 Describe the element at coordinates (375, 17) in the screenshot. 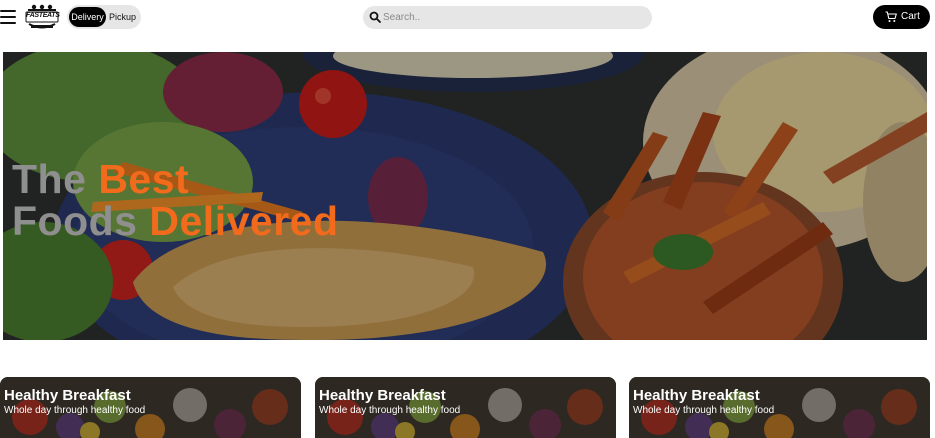

I see `search-icon` at that location.